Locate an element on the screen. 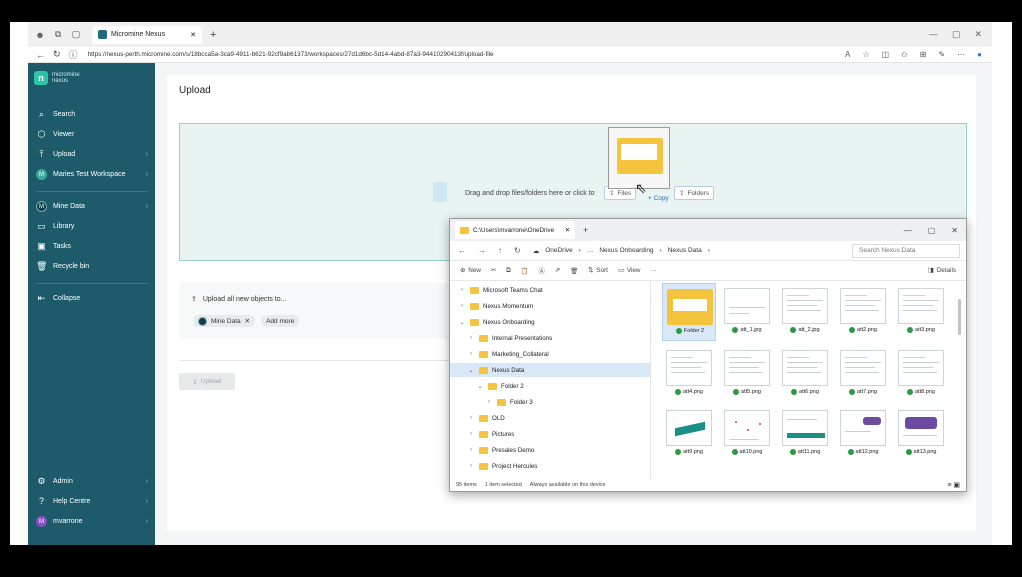 This screenshot has height=577, width=1022. more-button: ··· is located at coordinates (653, 270).